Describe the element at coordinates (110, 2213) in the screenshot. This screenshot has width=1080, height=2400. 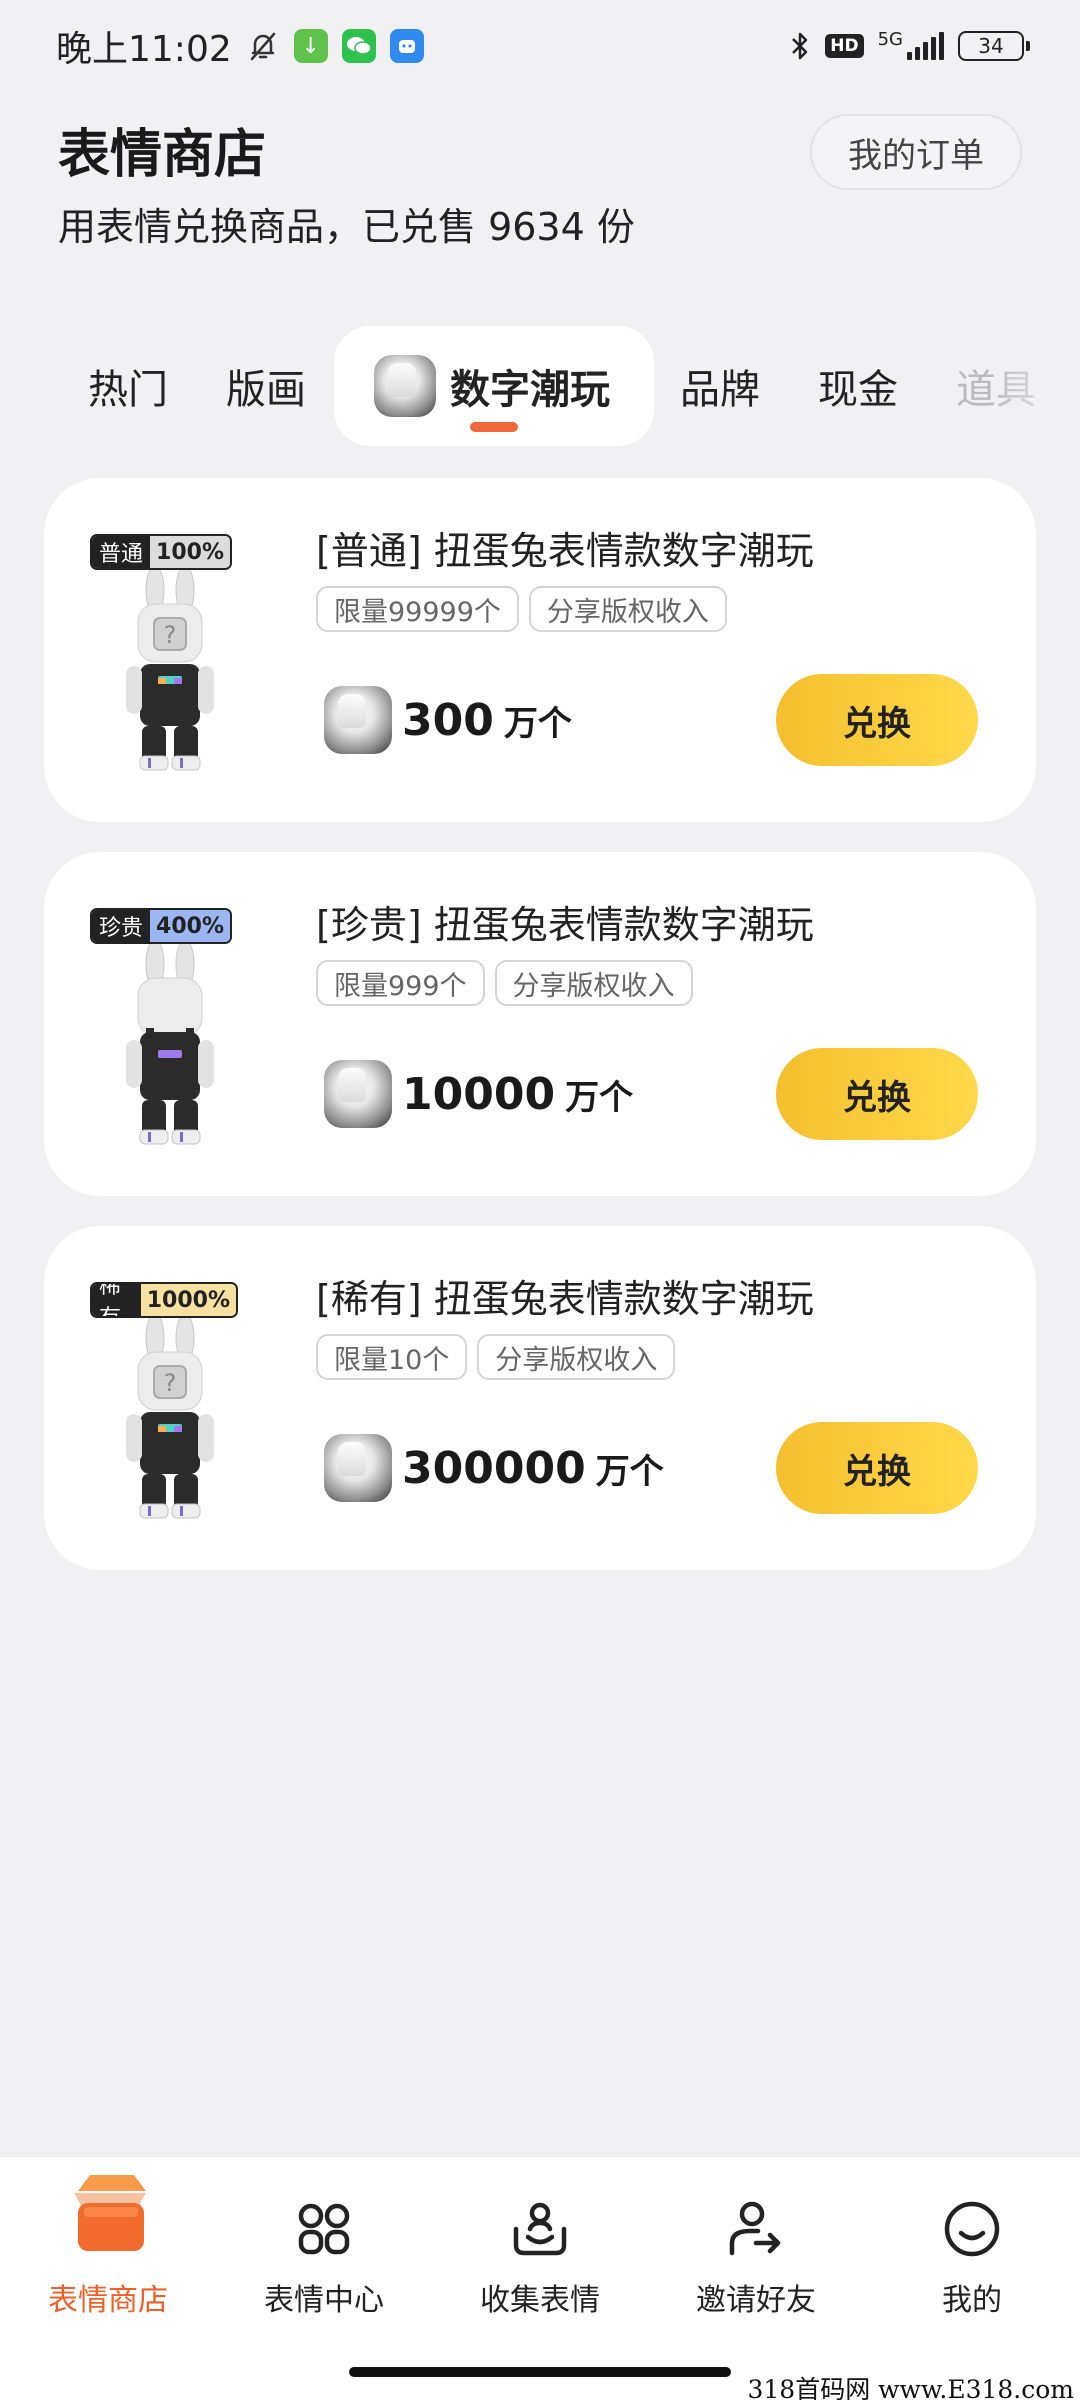
I see `shop-icon` at that location.